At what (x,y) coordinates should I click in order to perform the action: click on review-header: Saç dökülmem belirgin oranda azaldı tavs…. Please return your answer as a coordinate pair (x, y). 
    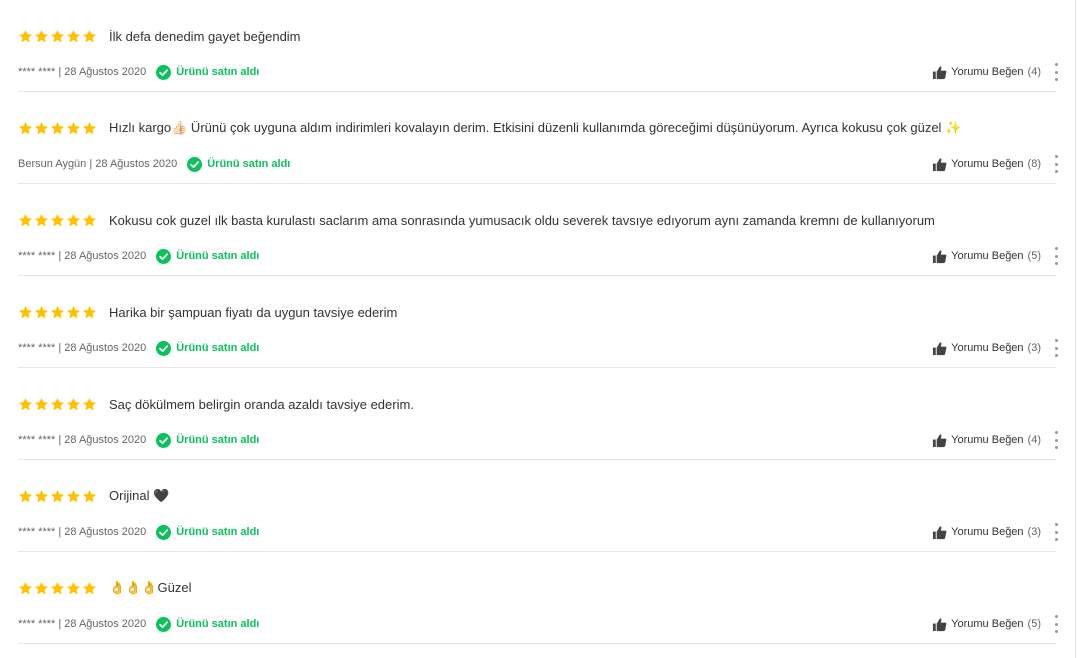
    Looking at the image, I should click on (216, 404).